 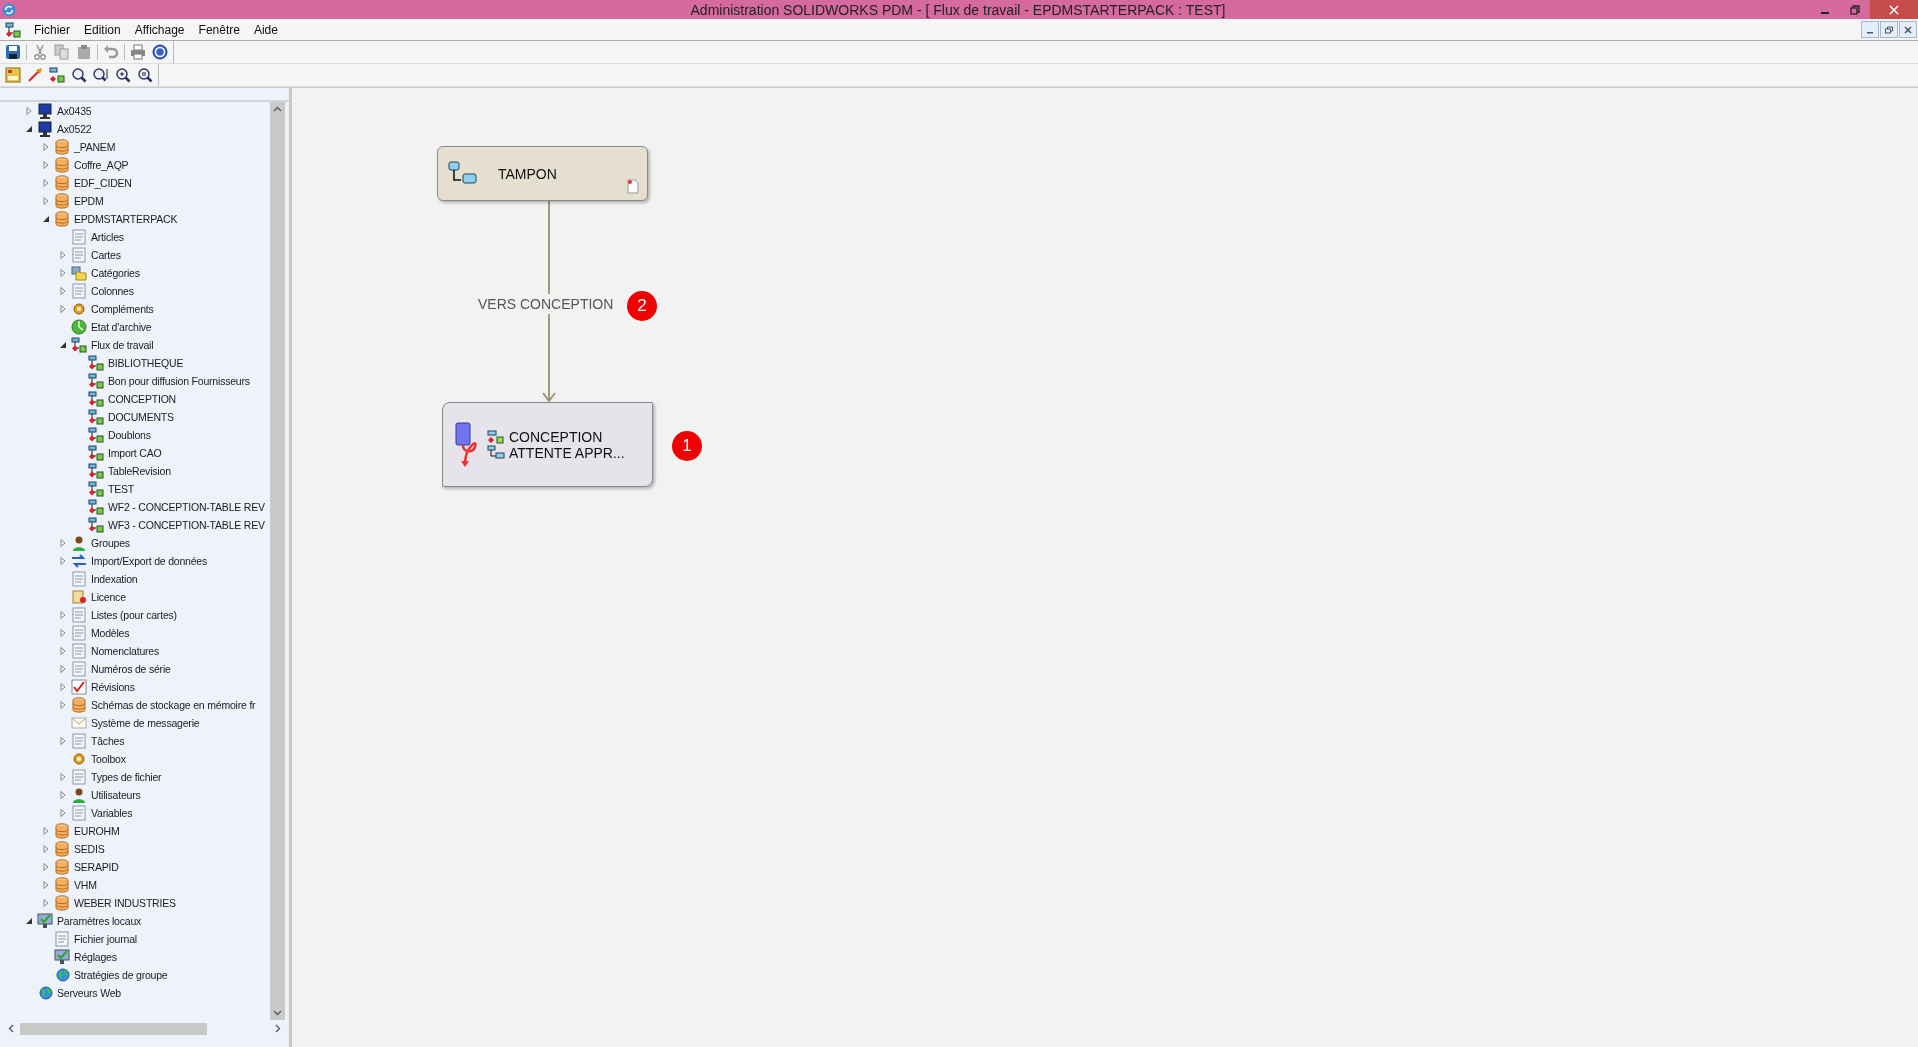 What do you see at coordinates (89, 993) in the screenshot?
I see `tree-item: Serveurs Web` at bounding box center [89, 993].